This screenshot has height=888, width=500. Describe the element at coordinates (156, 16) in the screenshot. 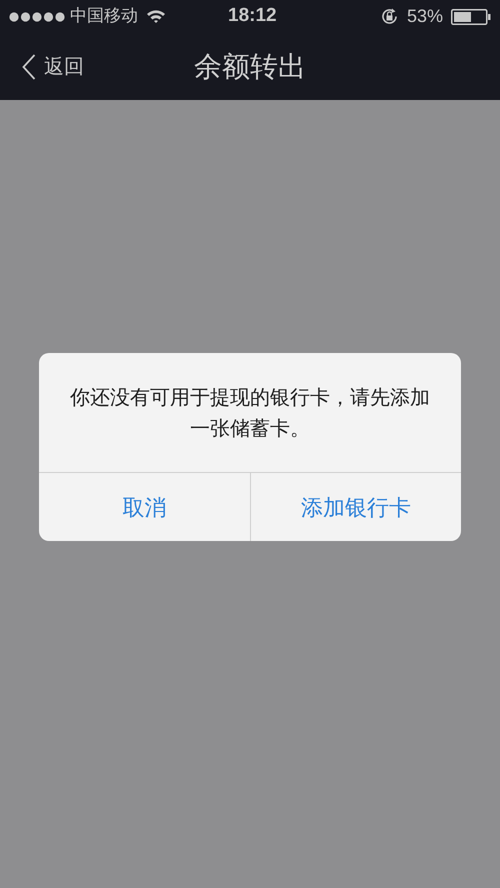

I see `wifi-icon` at that location.